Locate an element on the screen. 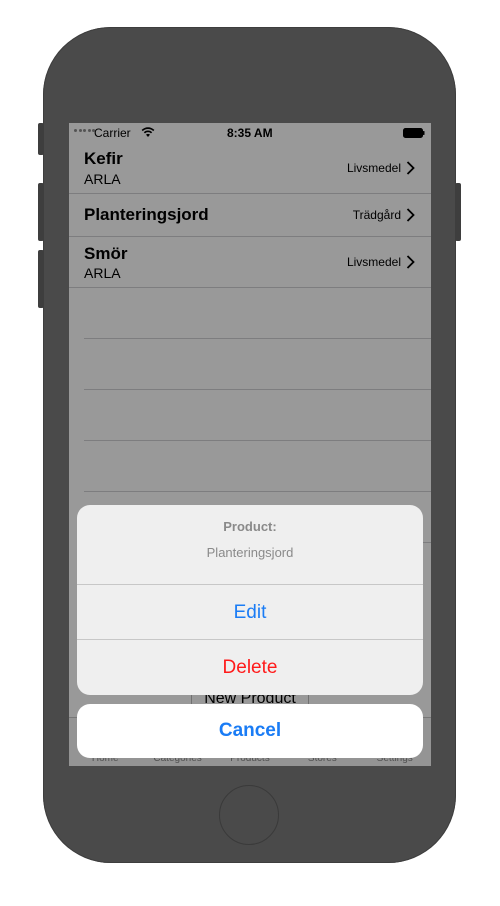  power-button is located at coordinates (458, 212).